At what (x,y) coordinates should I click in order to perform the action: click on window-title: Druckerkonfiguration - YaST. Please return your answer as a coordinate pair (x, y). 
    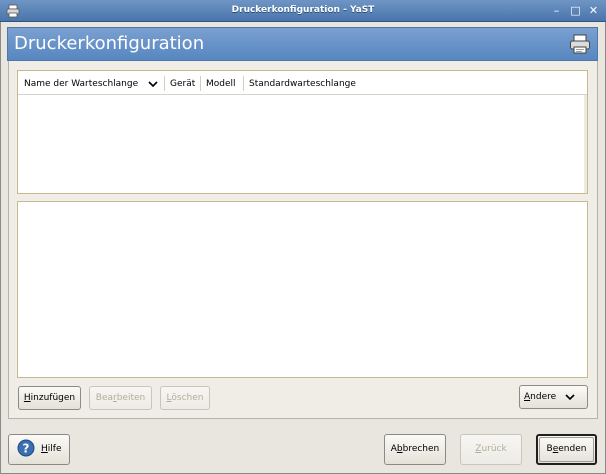
    Looking at the image, I should click on (303, 10).